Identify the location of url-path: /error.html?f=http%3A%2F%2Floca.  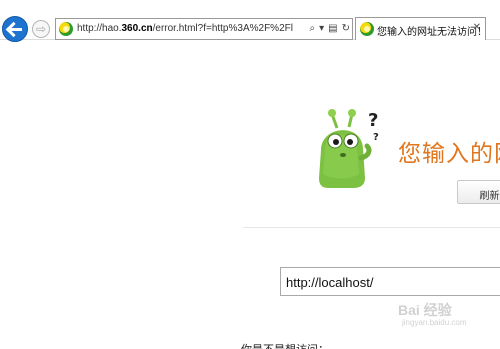
(222, 28).